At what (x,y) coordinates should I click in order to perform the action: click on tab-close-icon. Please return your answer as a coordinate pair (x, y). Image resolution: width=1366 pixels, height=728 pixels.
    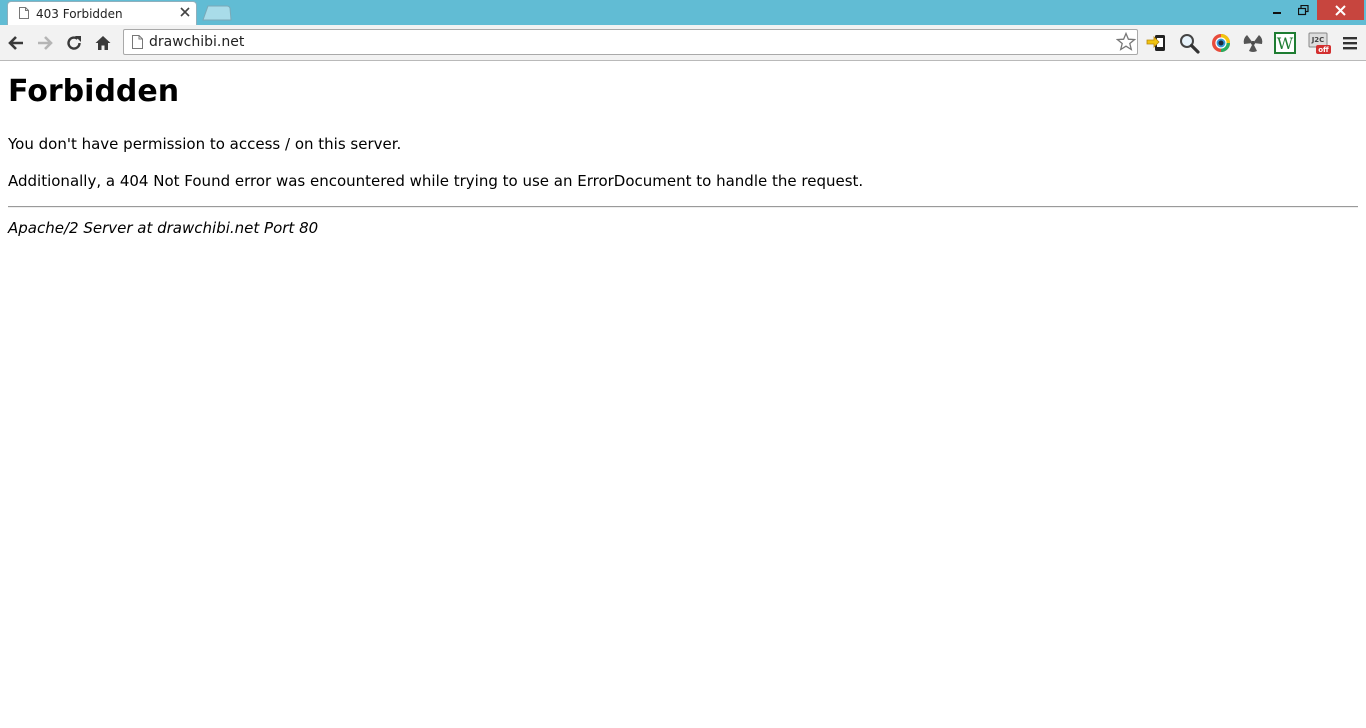
    Looking at the image, I should click on (185, 12).